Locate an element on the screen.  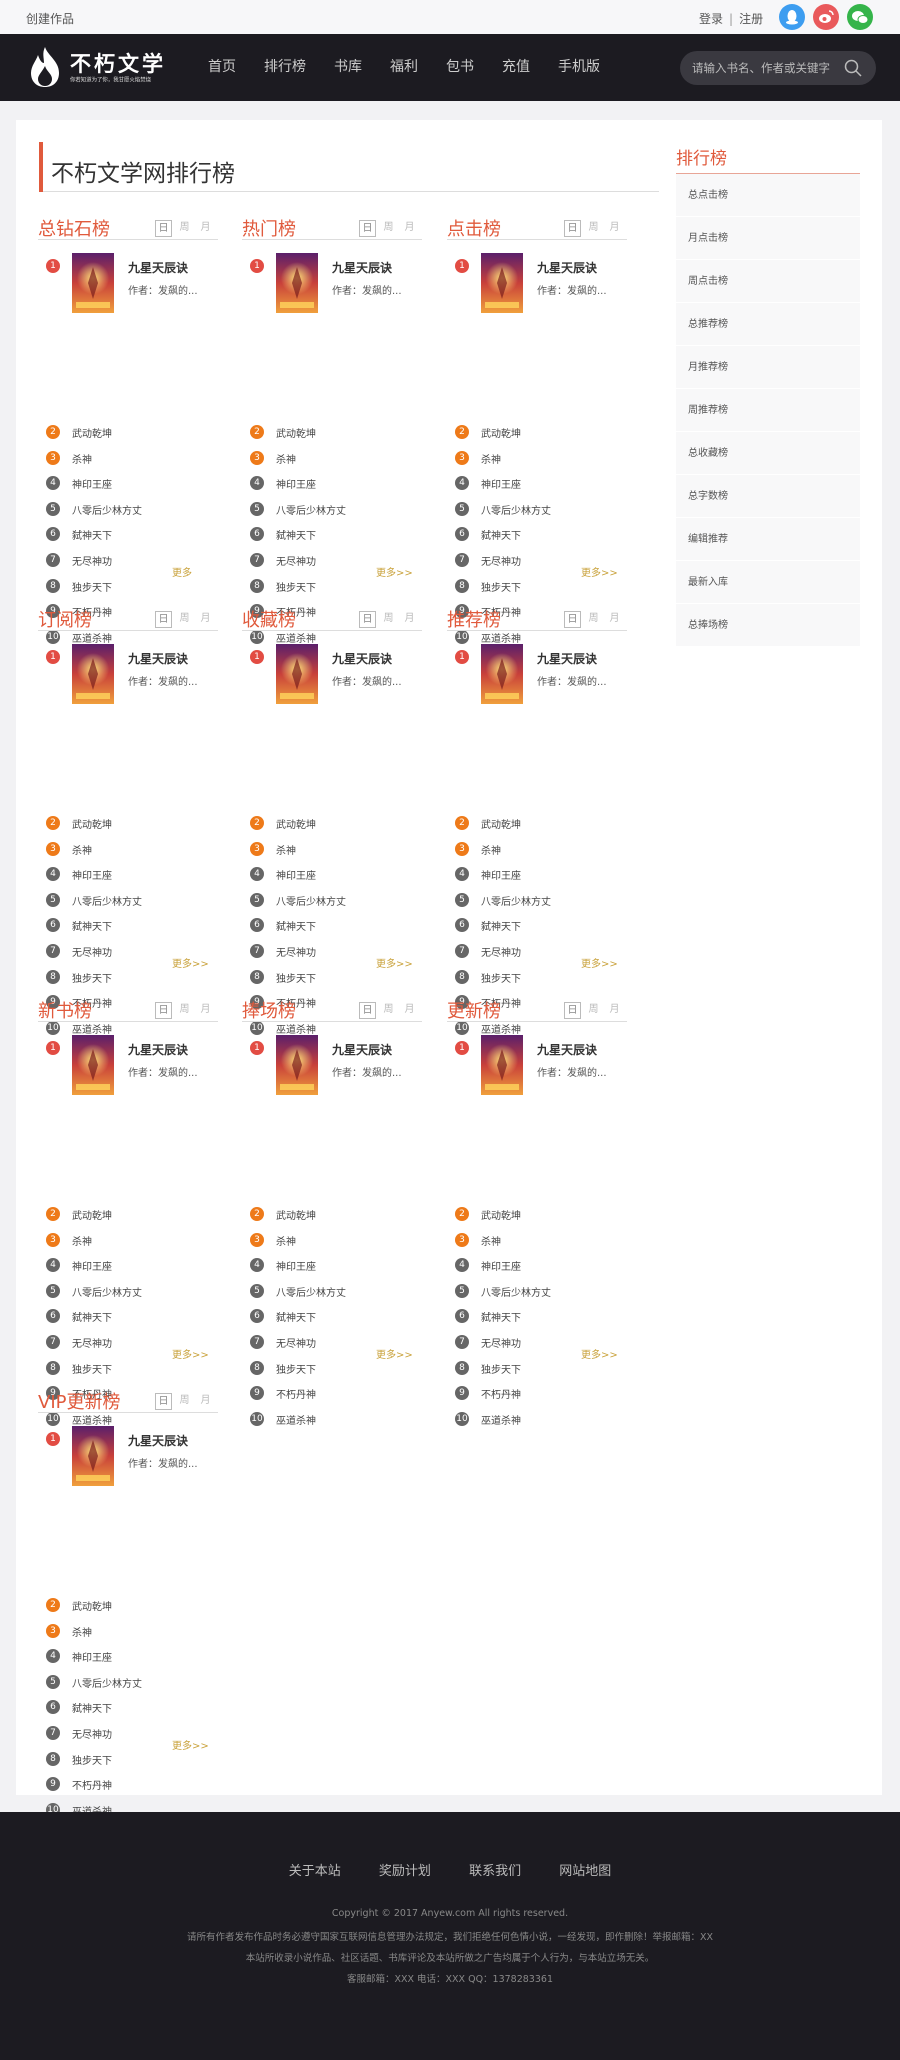
more-link: 更多 is located at coordinates (182, 571).